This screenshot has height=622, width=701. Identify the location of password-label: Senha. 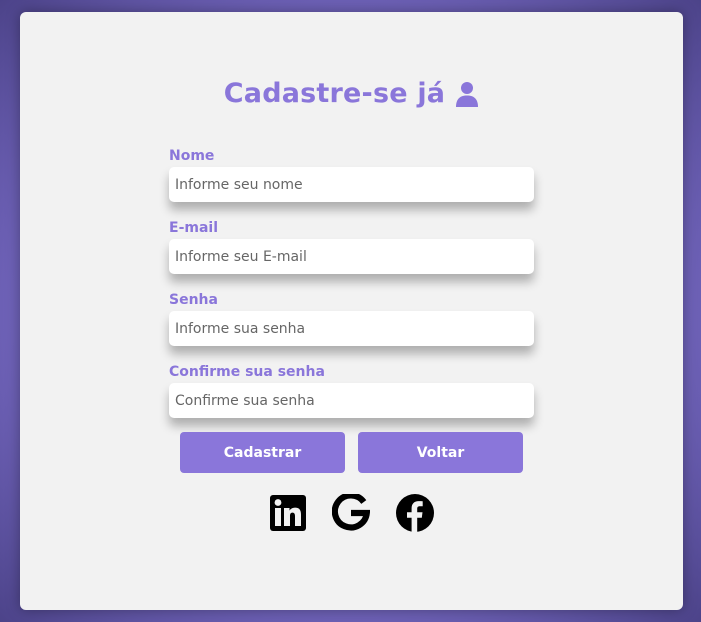
(193, 300).